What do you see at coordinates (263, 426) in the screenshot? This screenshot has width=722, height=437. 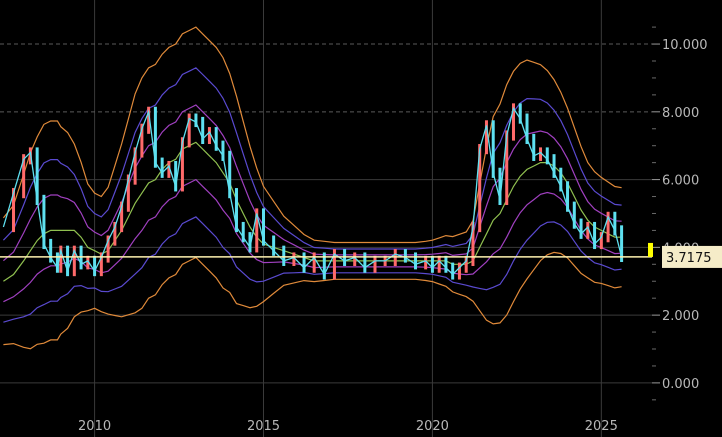 I see `x-tick-label: 2015` at bounding box center [263, 426].